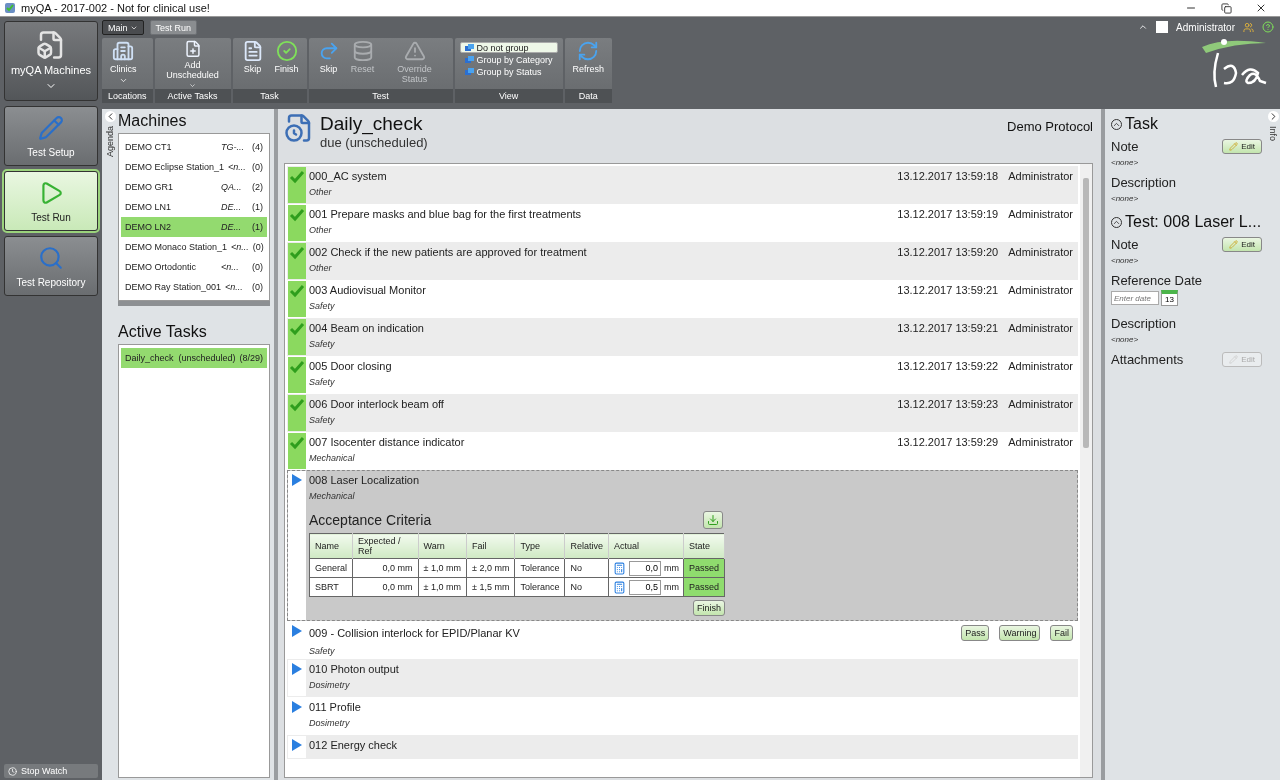 The width and height of the screenshot is (1280, 780). What do you see at coordinates (269, 96) in the screenshot?
I see `group-label: Task` at bounding box center [269, 96].